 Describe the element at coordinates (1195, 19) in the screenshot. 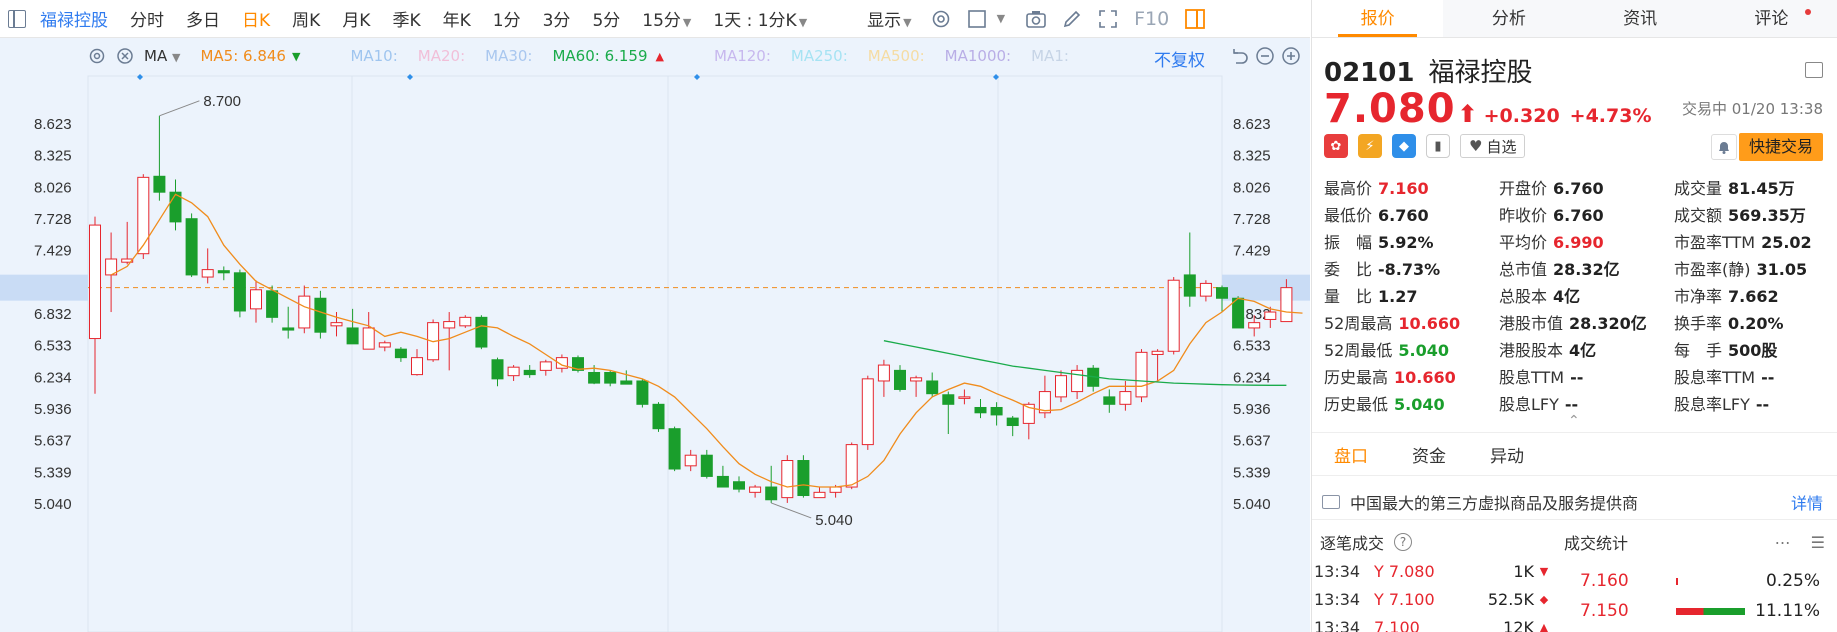

I see `panel-toggle-icon` at that location.